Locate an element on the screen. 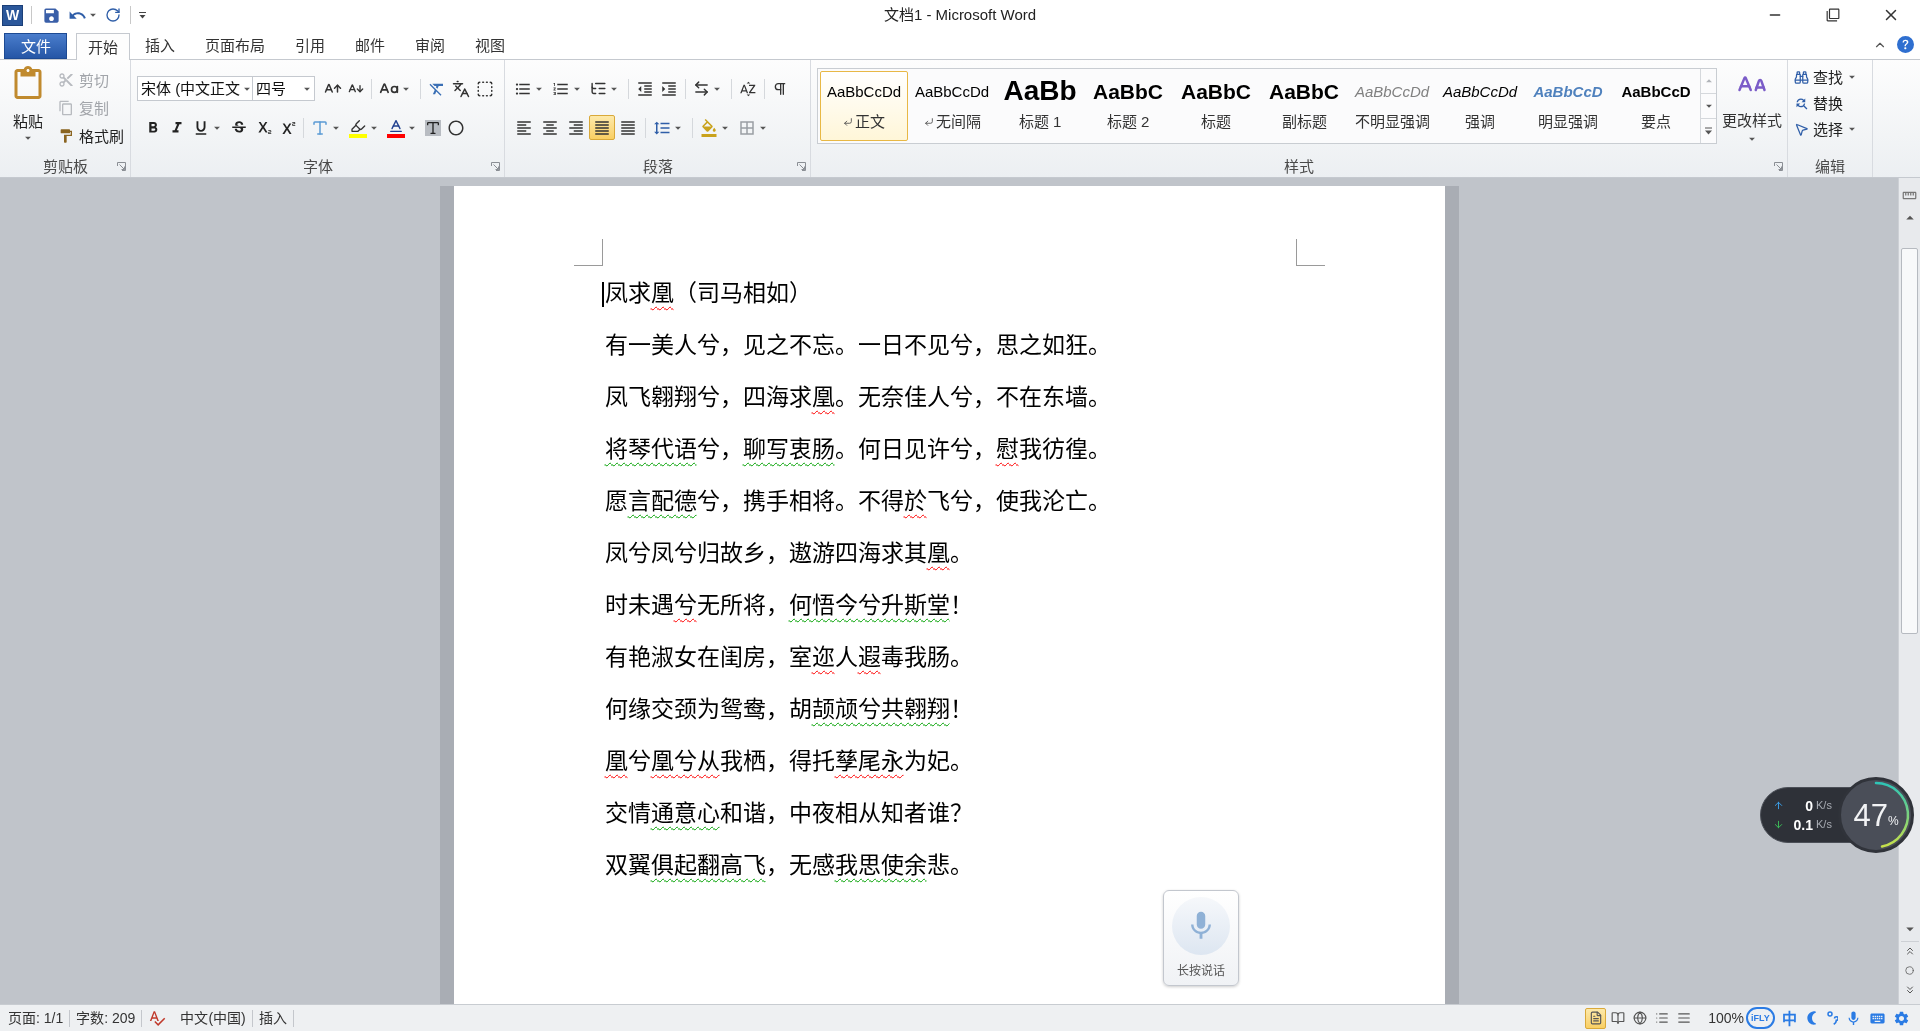  input-mode-toggle: 中 is located at coordinates (1789, 1018).